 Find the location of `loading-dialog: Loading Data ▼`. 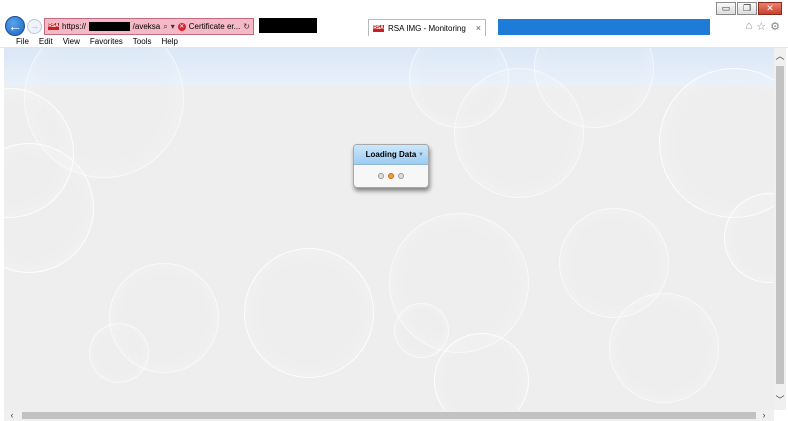

loading-dialog: Loading Data ▼ is located at coordinates (391, 166).